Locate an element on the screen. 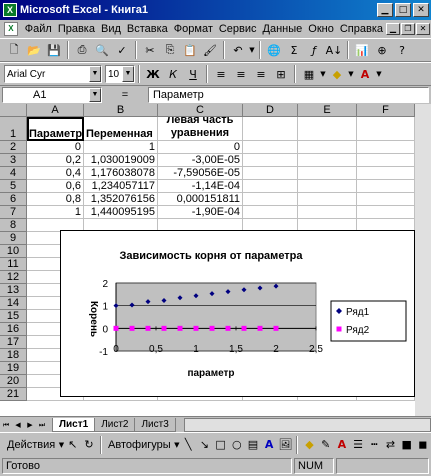 The image size is (431, 476). data-cell: 1,176038078 is located at coordinates (121, 173).